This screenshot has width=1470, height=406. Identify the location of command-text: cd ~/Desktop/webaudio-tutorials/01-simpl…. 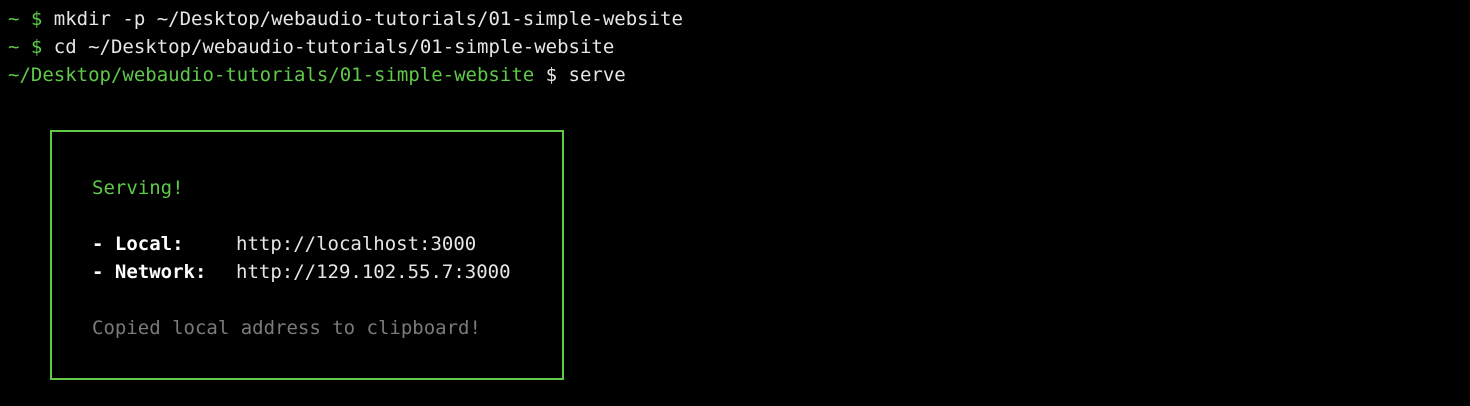
(334, 47).